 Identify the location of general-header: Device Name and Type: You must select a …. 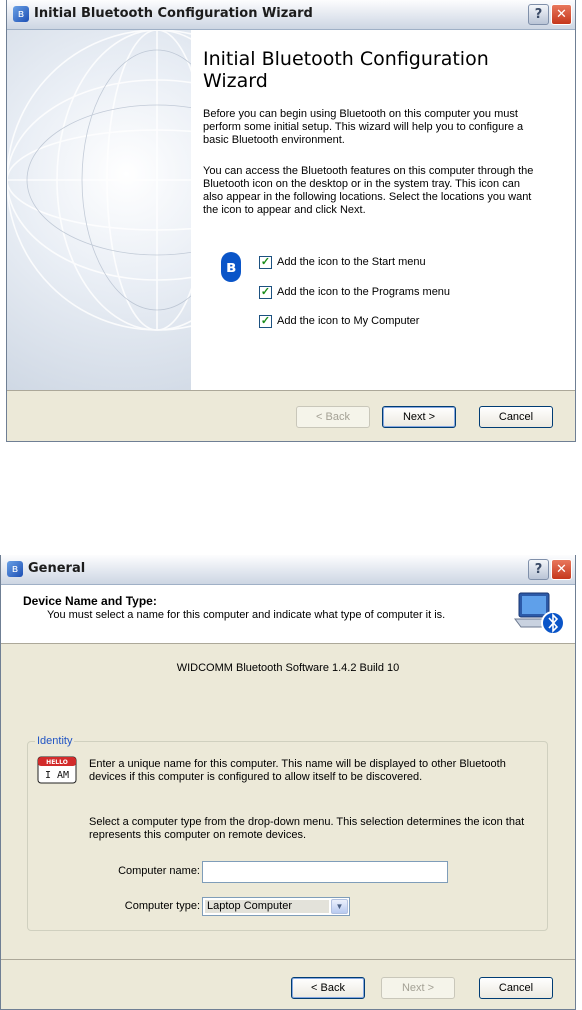
(288, 614).